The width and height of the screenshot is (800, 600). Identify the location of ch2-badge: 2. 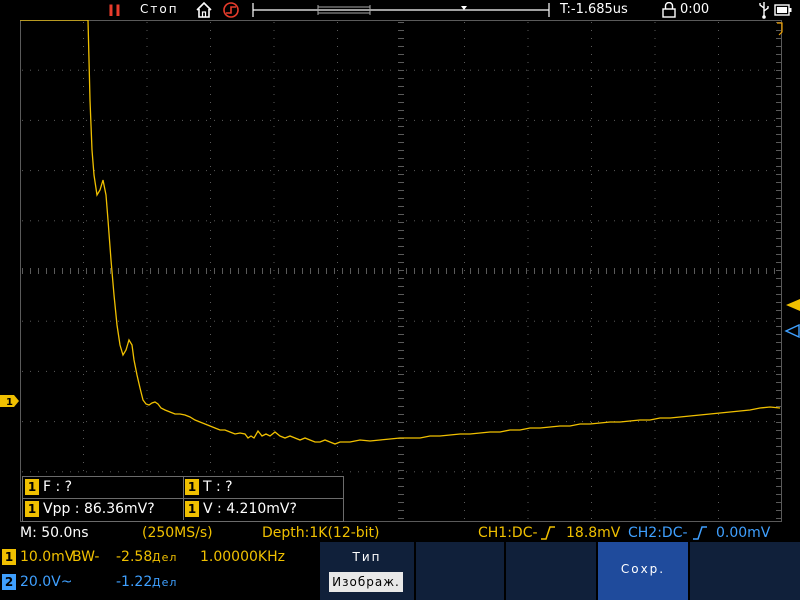
(9, 582).